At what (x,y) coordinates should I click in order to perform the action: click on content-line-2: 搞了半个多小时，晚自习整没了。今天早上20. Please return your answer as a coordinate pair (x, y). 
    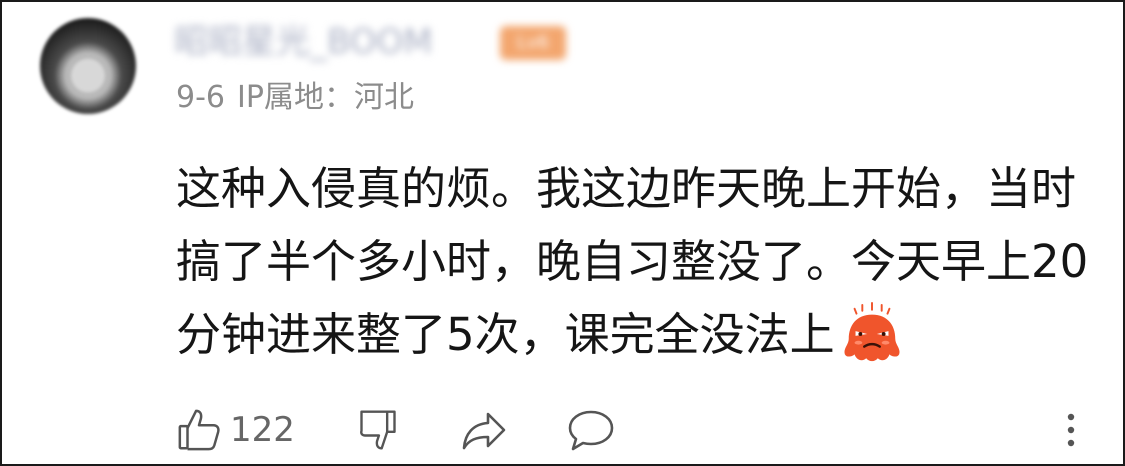
    Looking at the image, I should click on (632, 261).